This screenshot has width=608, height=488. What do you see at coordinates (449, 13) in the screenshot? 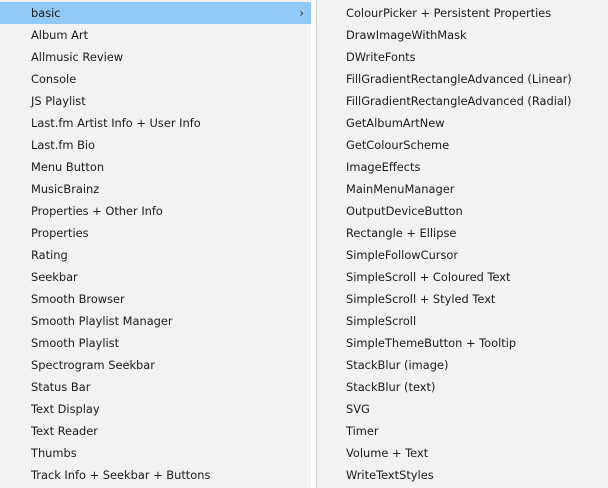
I see `menu-item-label: ColourPicker + Persistent Properties` at bounding box center [449, 13].